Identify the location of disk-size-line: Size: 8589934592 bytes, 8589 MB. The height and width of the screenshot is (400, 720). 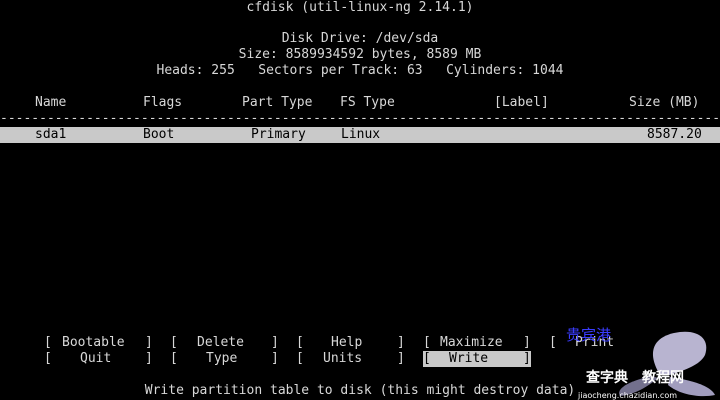
(360, 54).